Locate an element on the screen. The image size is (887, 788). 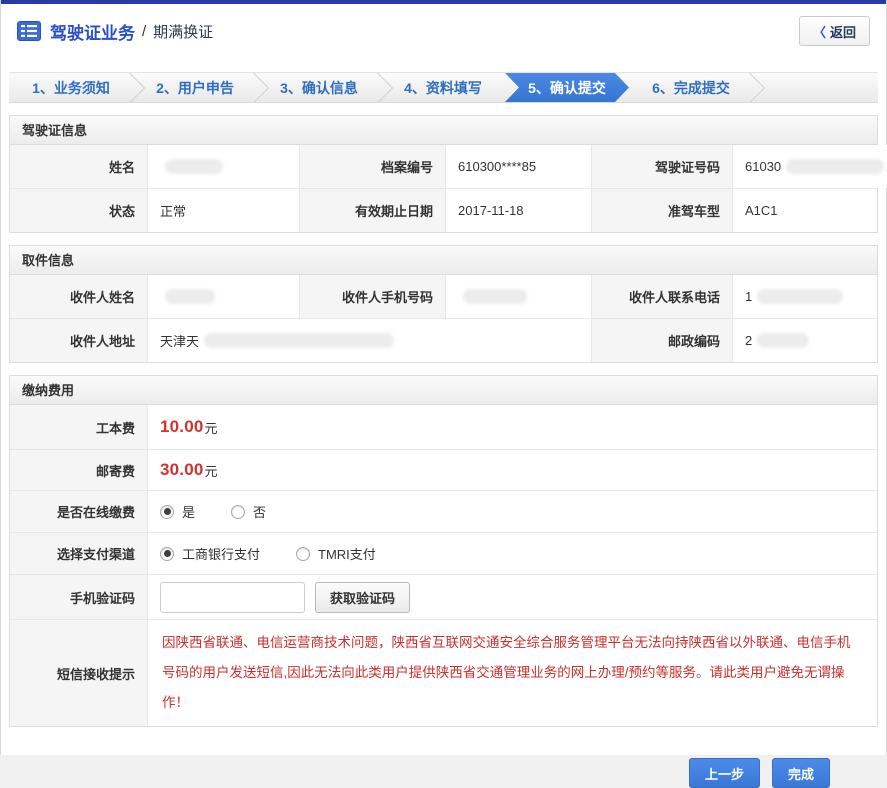
sms-code-input is located at coordinates (232, 597).